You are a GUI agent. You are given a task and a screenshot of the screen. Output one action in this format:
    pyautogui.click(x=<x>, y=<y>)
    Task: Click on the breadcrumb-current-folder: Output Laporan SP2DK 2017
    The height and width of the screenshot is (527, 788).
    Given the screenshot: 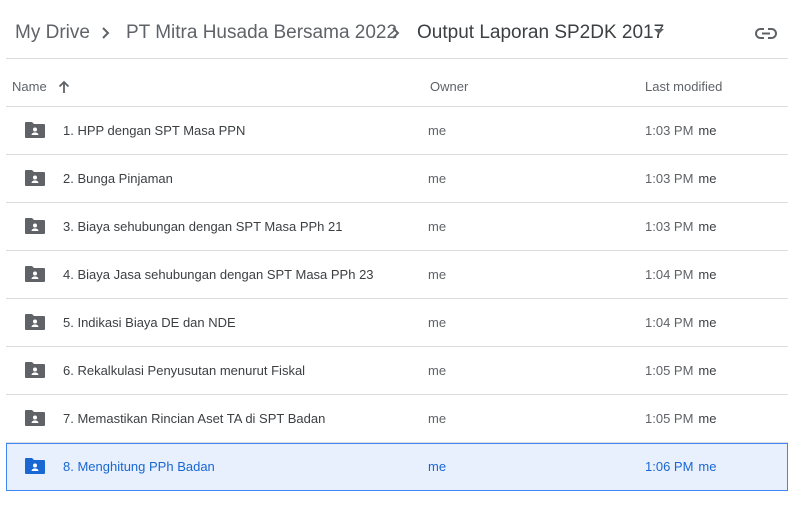 What is the action you would take?
    pyautogui.click(x=540, y=33)
    